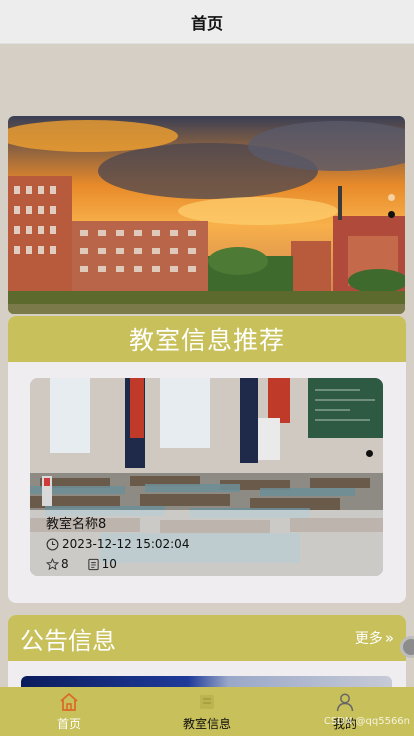 The image size is (414, 736). Describe the element at coordinates (109, 564) in the screenshot. I see `views-count: 10` at that location.